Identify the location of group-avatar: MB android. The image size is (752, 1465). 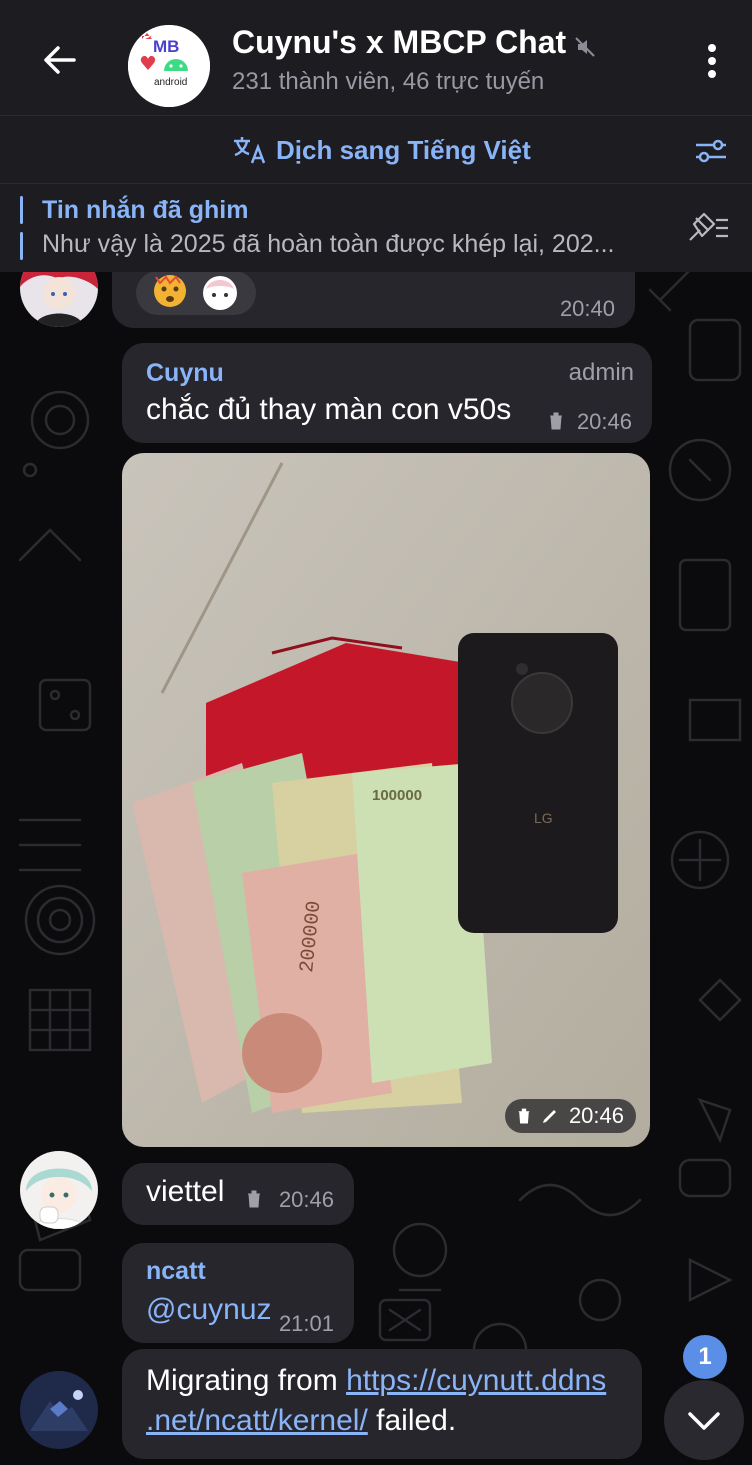
(169, 66).